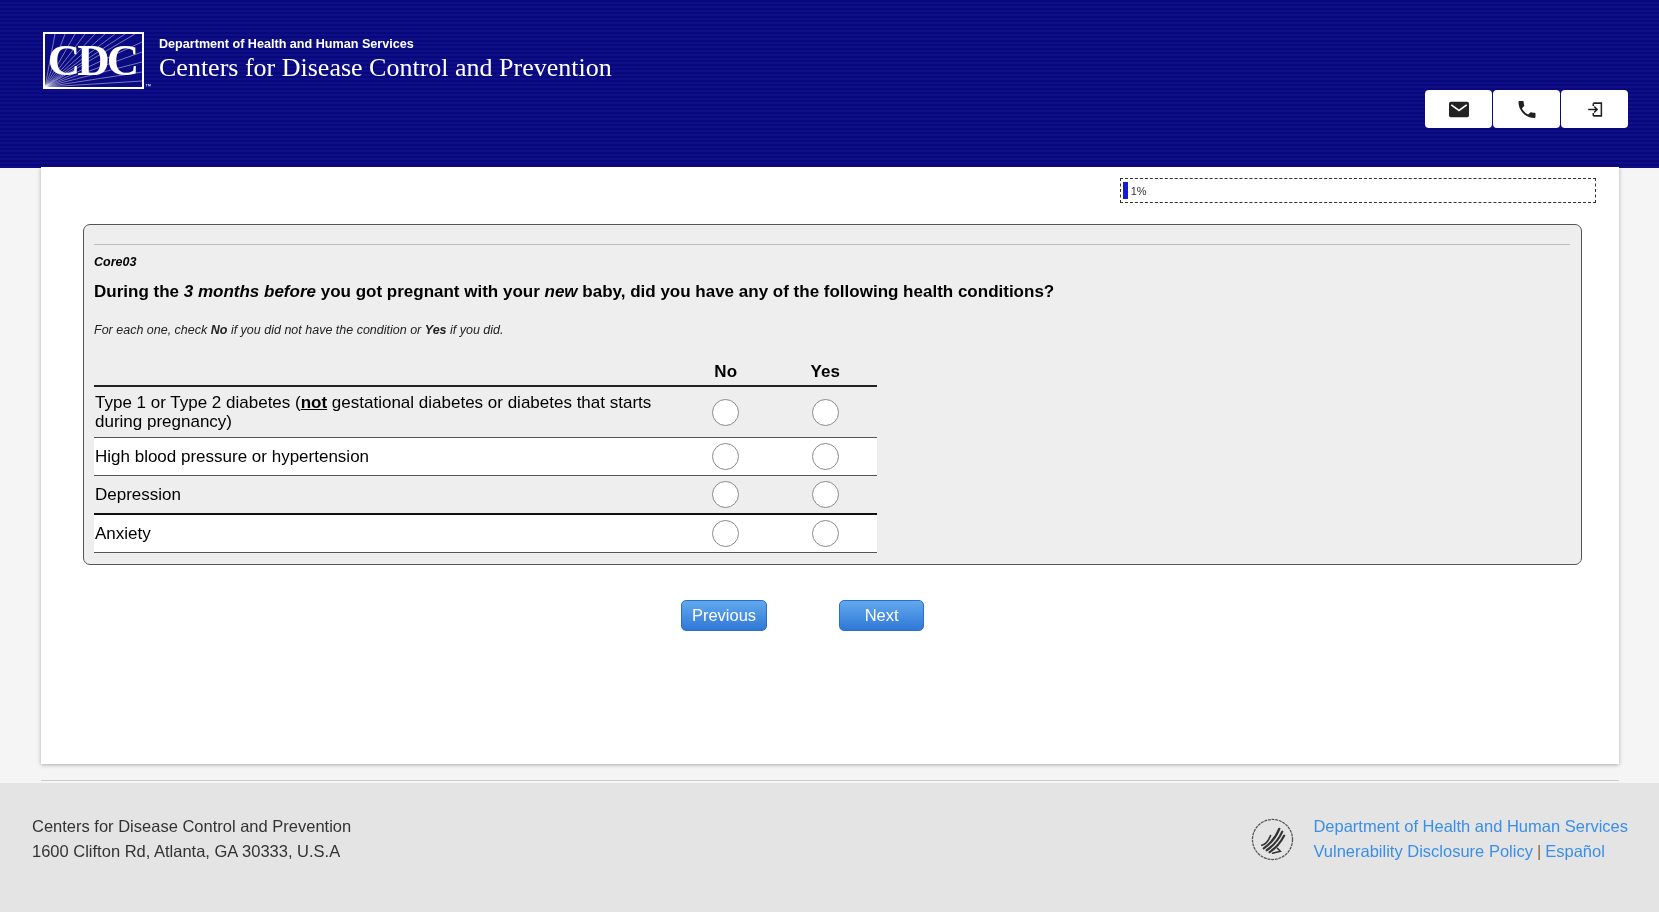 This screenshot has height=912, width=1659. Describe the element at coordinates (187, 851) in the screenshot. I see `footer-address: 1600 Clifton Rd, Atlanta, GA 30333, U.S.A` at that location.